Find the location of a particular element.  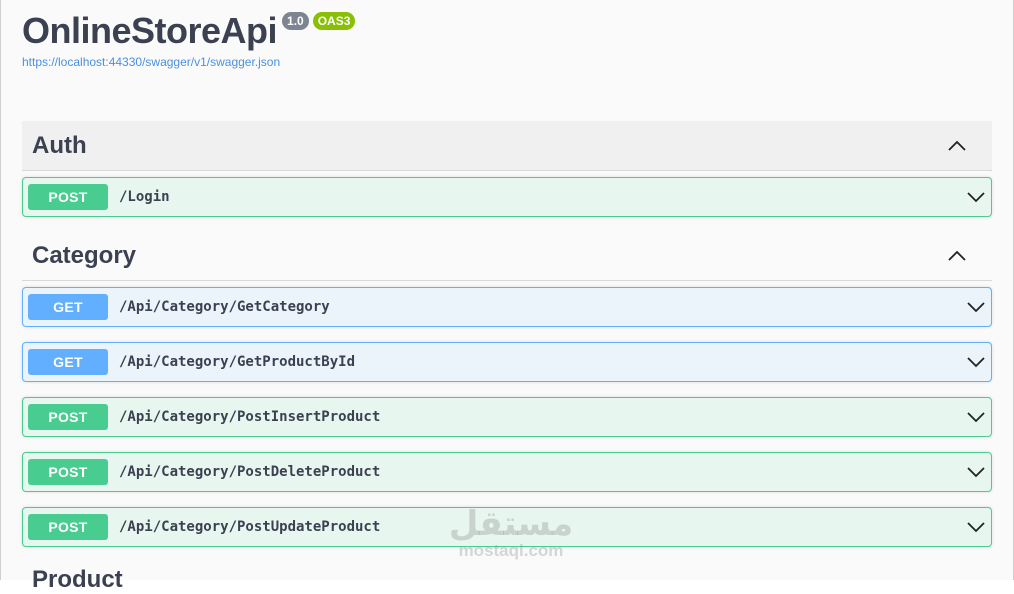

tag-name: Category is located at coordinates (84, 255).